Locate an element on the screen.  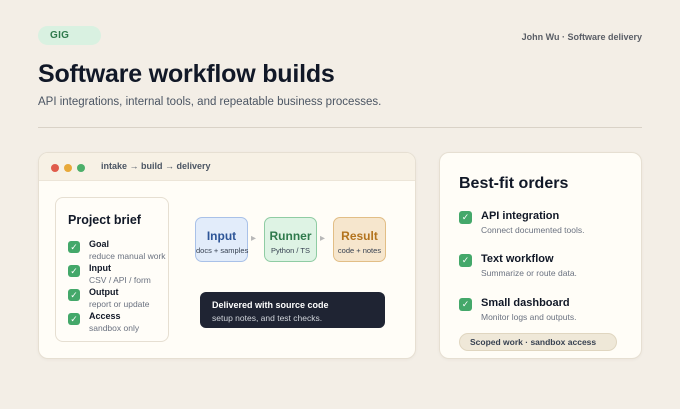
order-description: Monitor logs and outputs. is located at coordinates (529, 317).